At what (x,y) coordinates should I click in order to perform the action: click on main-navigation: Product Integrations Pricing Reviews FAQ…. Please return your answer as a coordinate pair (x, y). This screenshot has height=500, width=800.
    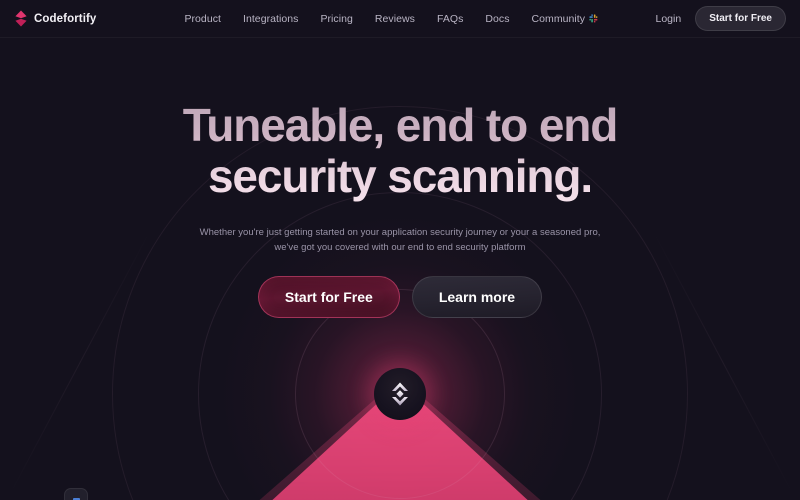
    Looking at the image, I should click on (391, 19).